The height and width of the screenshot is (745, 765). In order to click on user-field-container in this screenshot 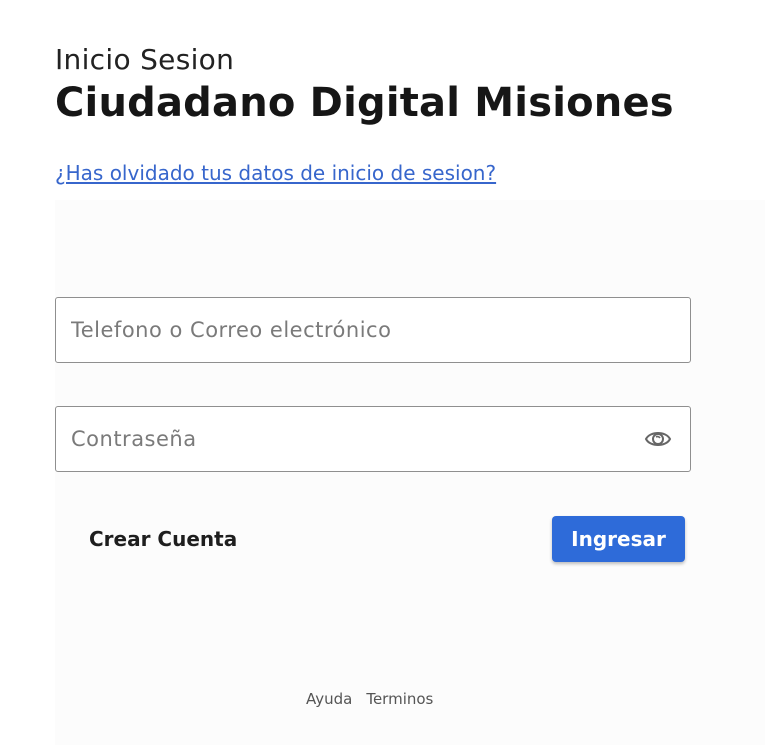, I will do `click(373, 330)`.